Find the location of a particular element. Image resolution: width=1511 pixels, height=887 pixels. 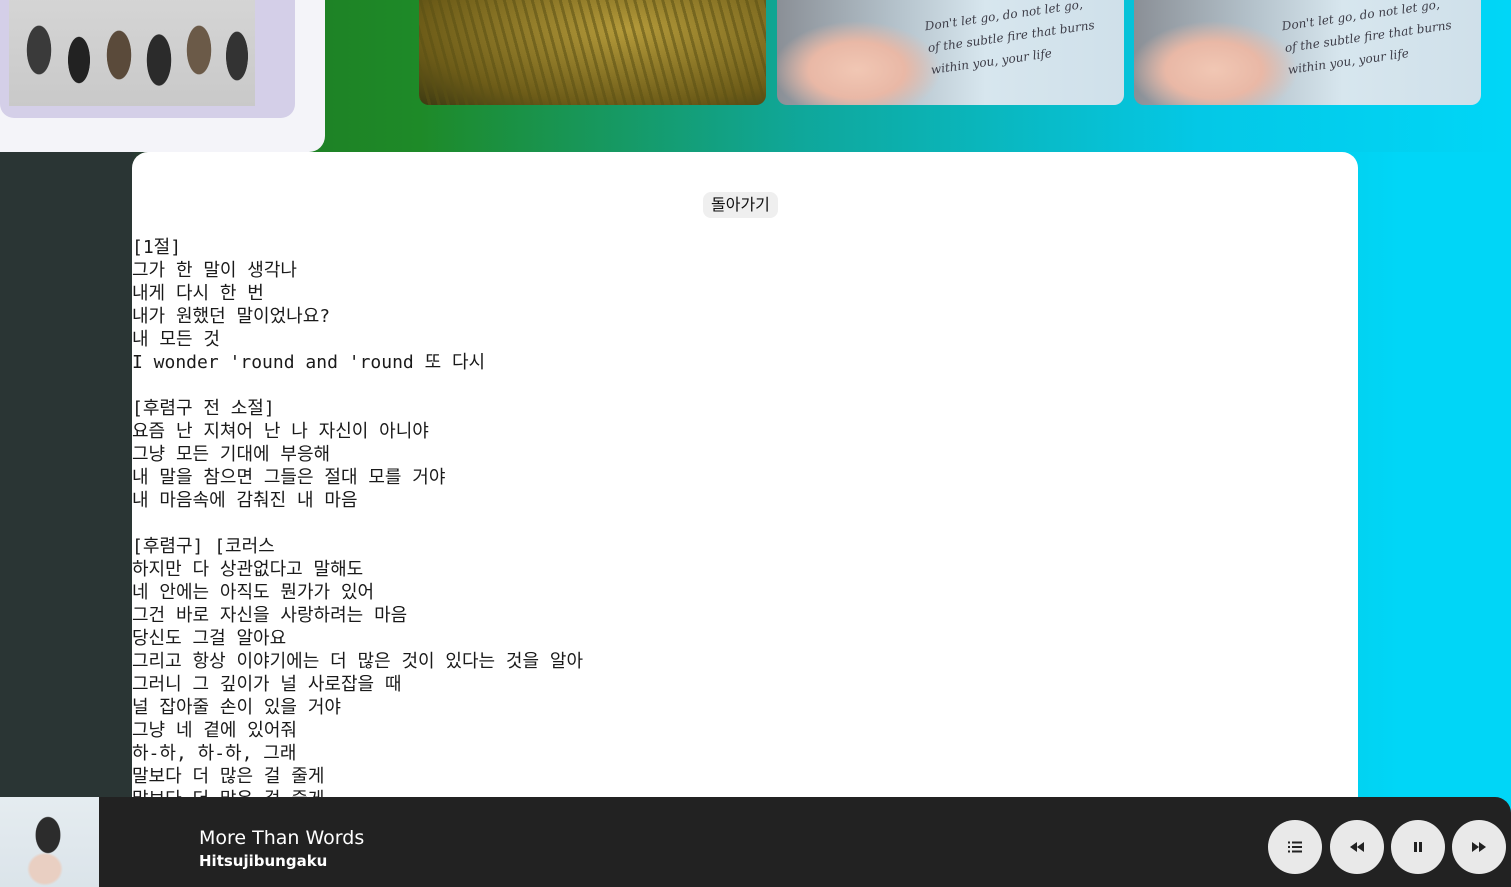

next-icon is located at coordinates (1479, 847).